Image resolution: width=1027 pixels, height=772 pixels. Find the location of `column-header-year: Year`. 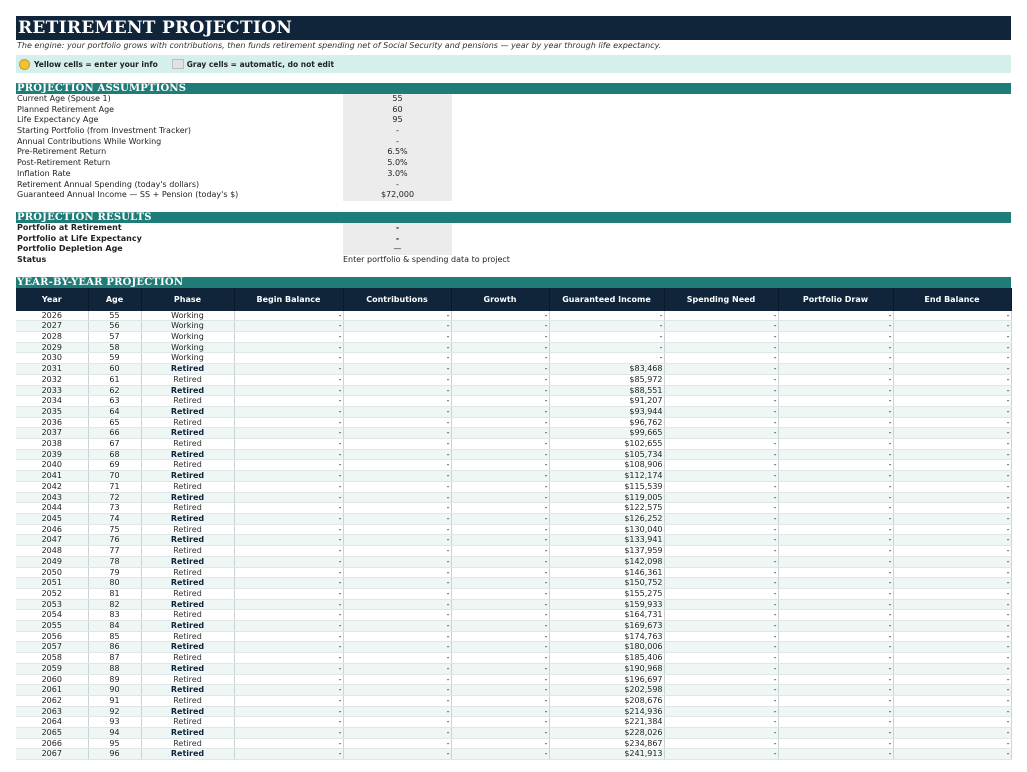

column-header-year: Year is located at coordinates (52, 299).